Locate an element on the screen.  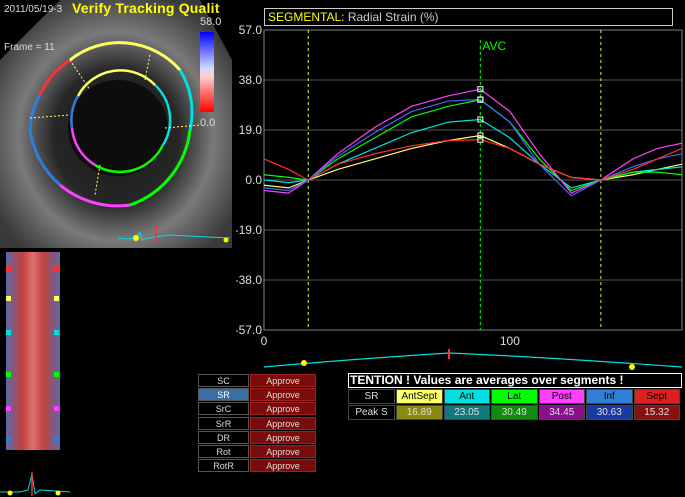
row-label-peak: Peak S is located at coordinates (371, 412).